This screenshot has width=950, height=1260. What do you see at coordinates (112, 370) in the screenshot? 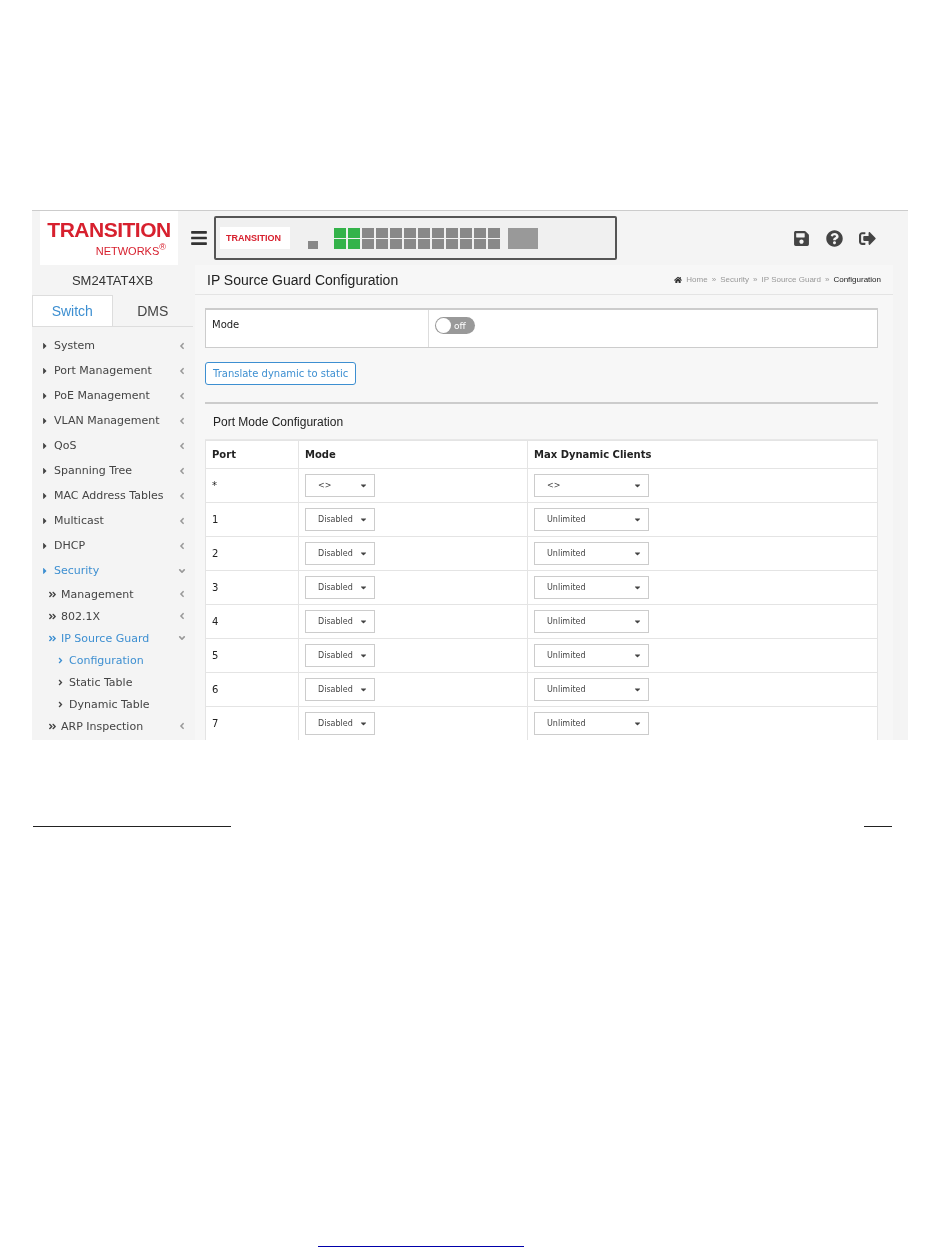
I see `sidebar-item: Port Management` at bounding box center [112, 370].